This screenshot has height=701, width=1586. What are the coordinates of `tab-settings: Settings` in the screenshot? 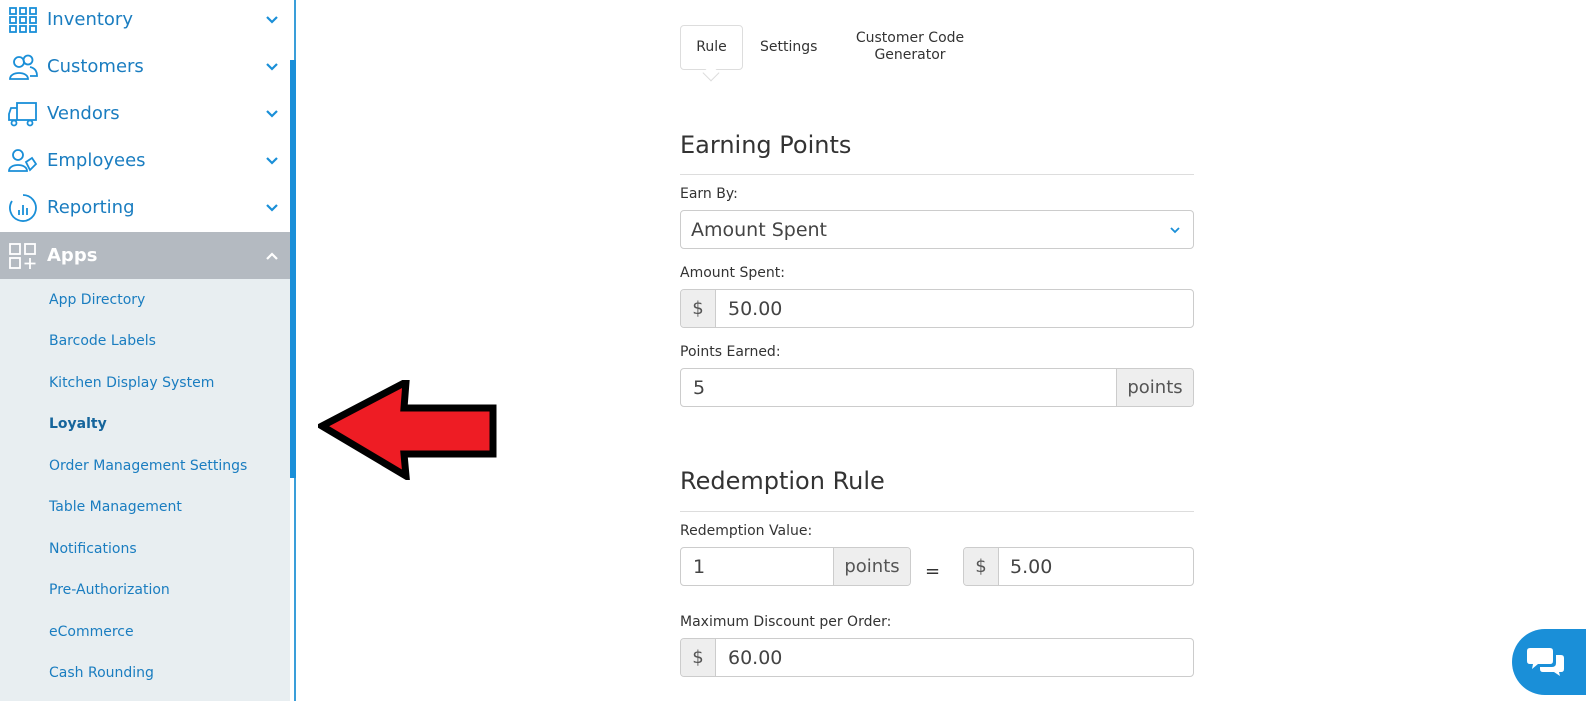 It's located at (788, 47).